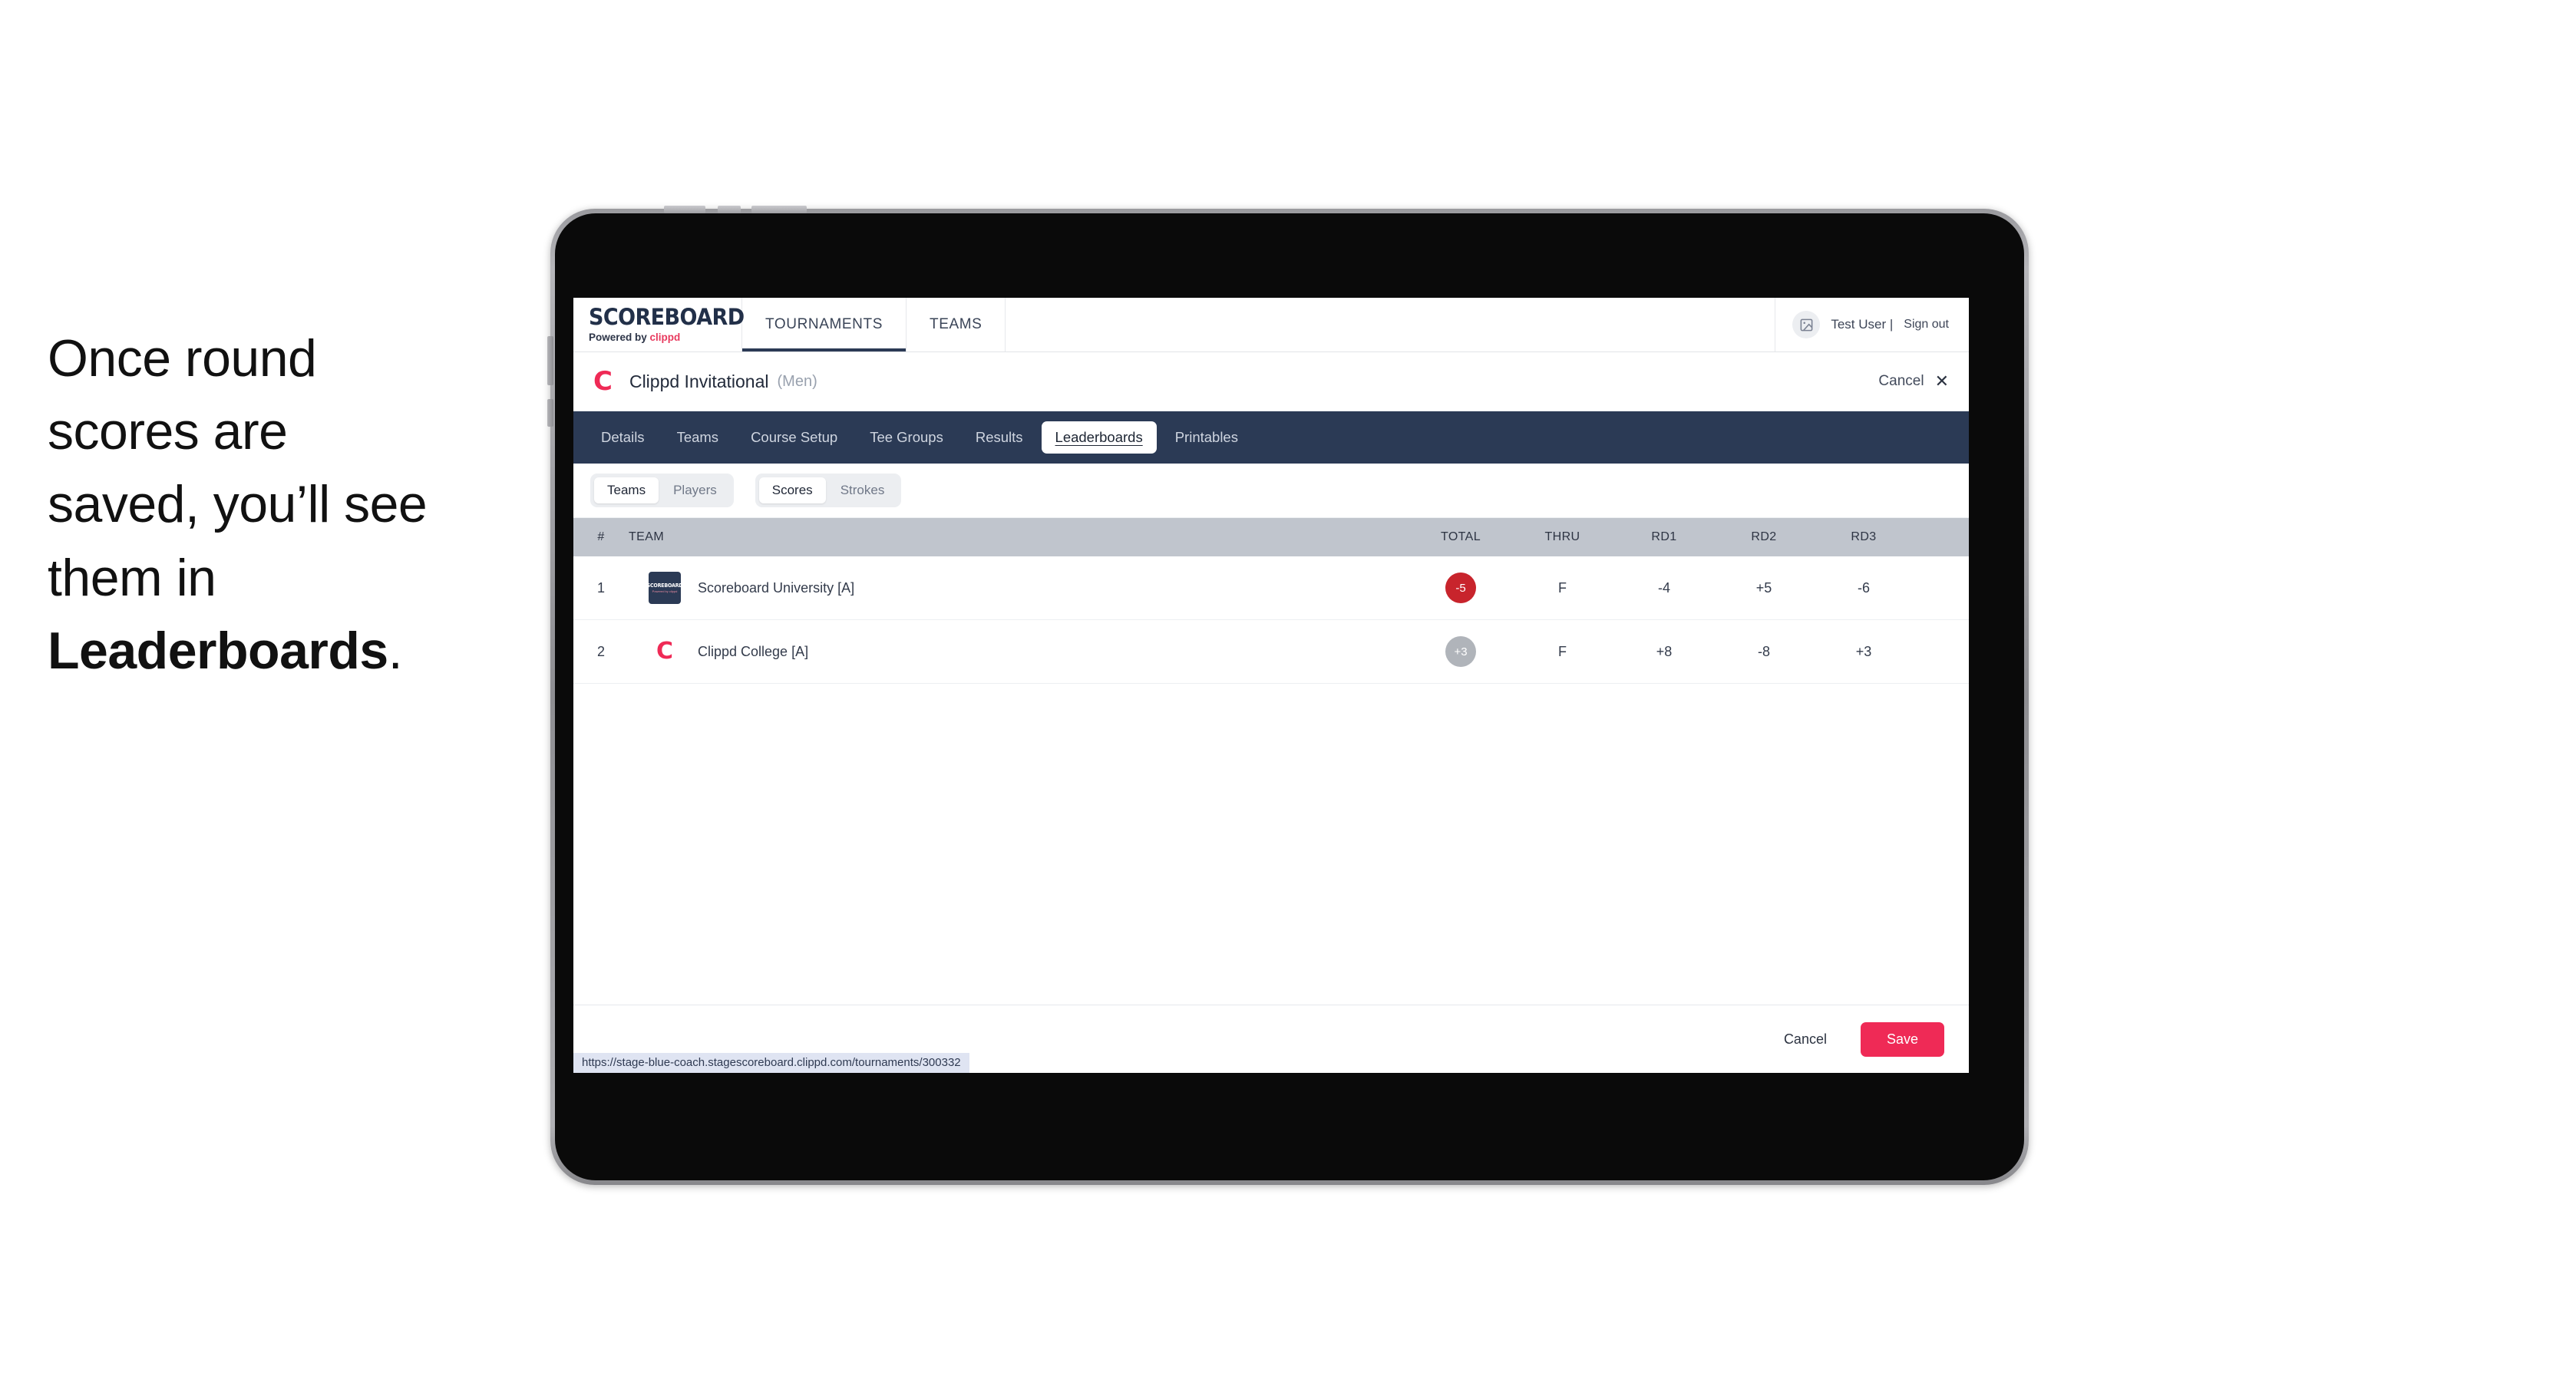  I want to click on row-team-name: Clippd College [A], so click(753, 651).